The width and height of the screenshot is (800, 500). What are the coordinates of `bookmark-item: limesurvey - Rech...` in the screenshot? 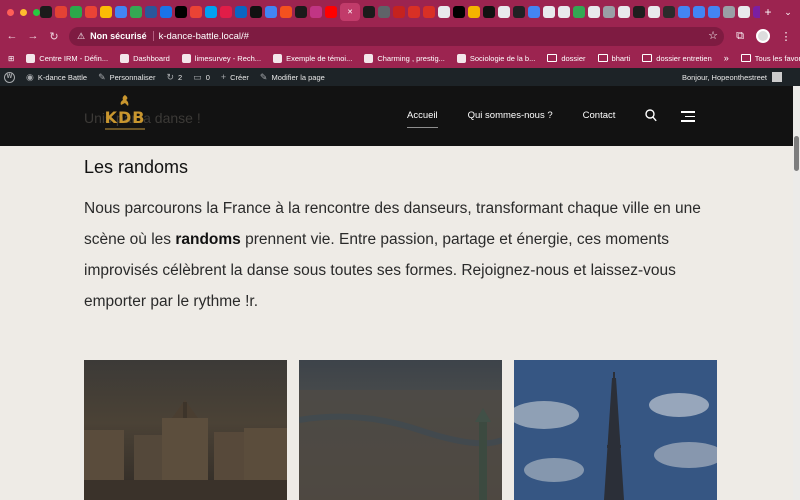 It's located at (221, 58).